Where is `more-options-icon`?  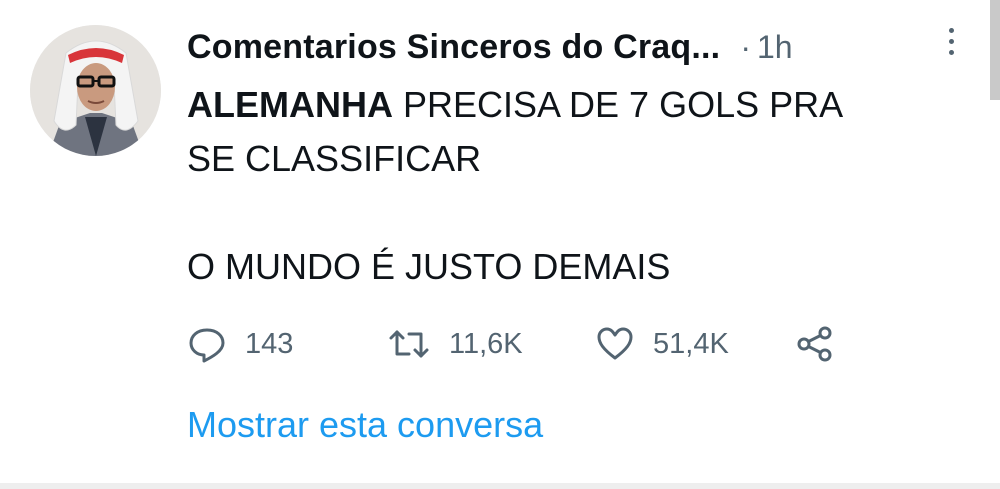 more-options-icon is located at coordinates (951, 45).